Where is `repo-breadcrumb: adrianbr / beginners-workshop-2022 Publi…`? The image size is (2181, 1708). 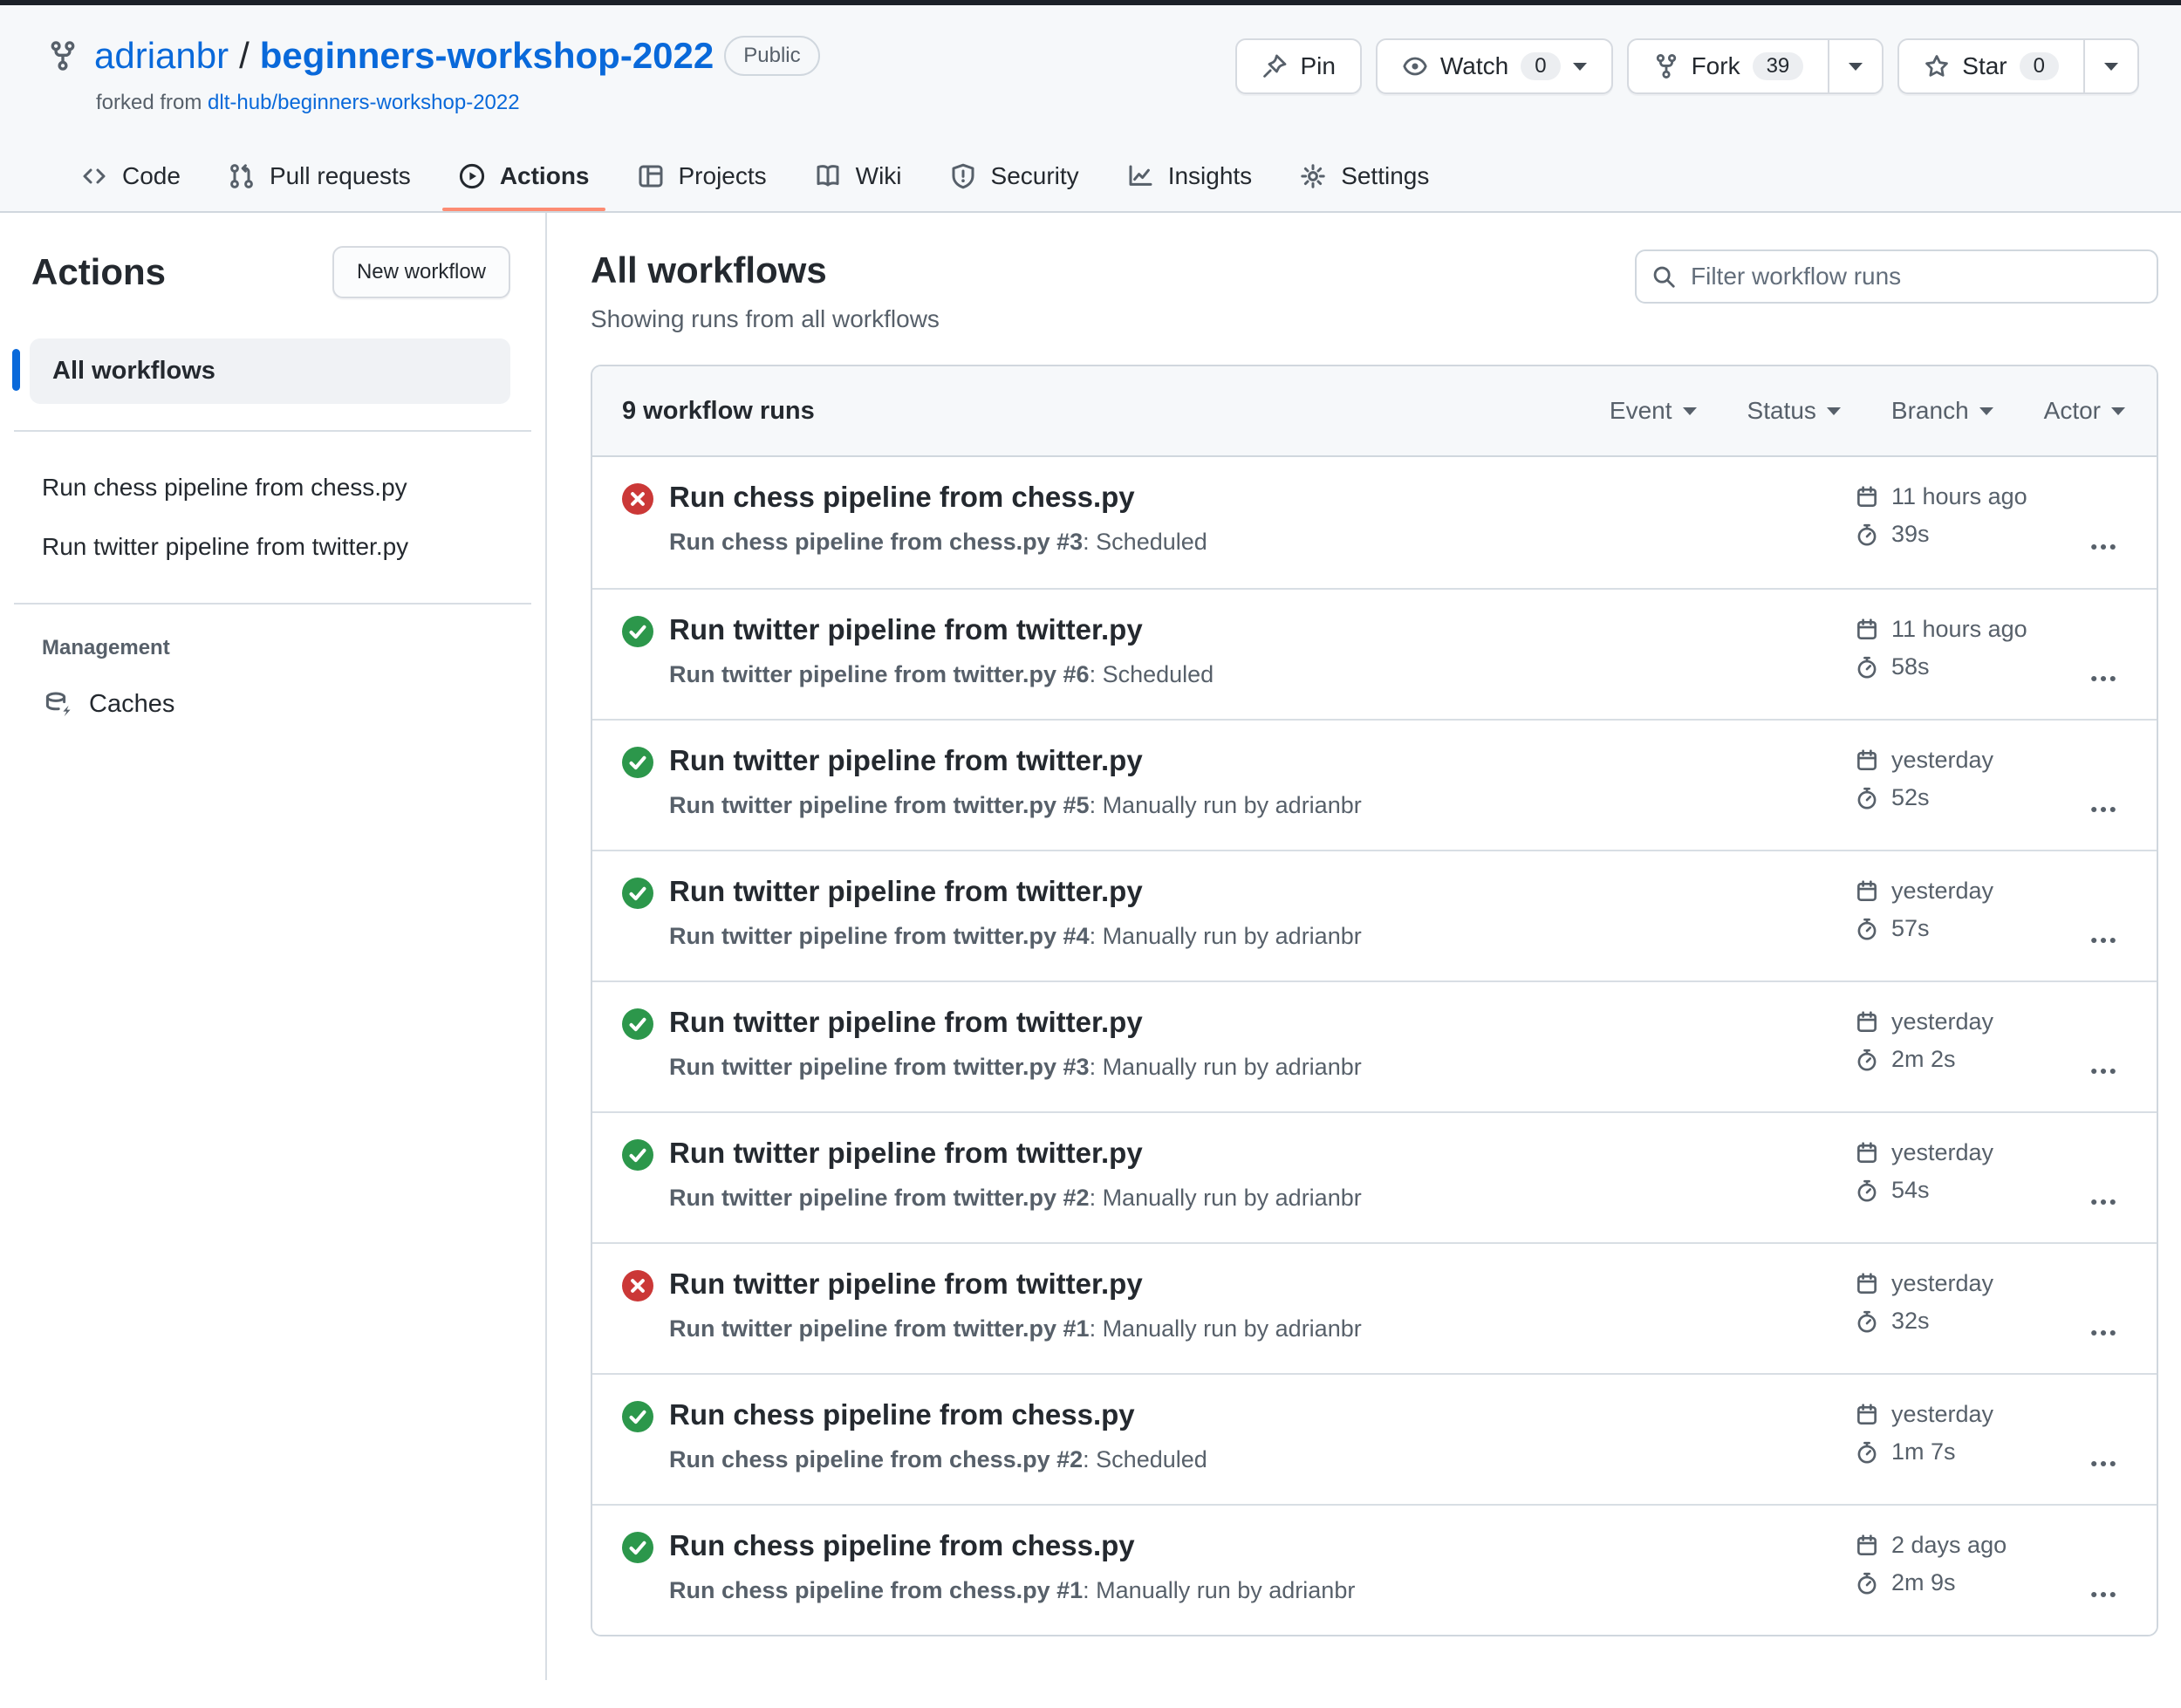 repo-breadcrumb: adrianbr / beginners-workshop-2022 Publi… is located at coordinates (457, 56).